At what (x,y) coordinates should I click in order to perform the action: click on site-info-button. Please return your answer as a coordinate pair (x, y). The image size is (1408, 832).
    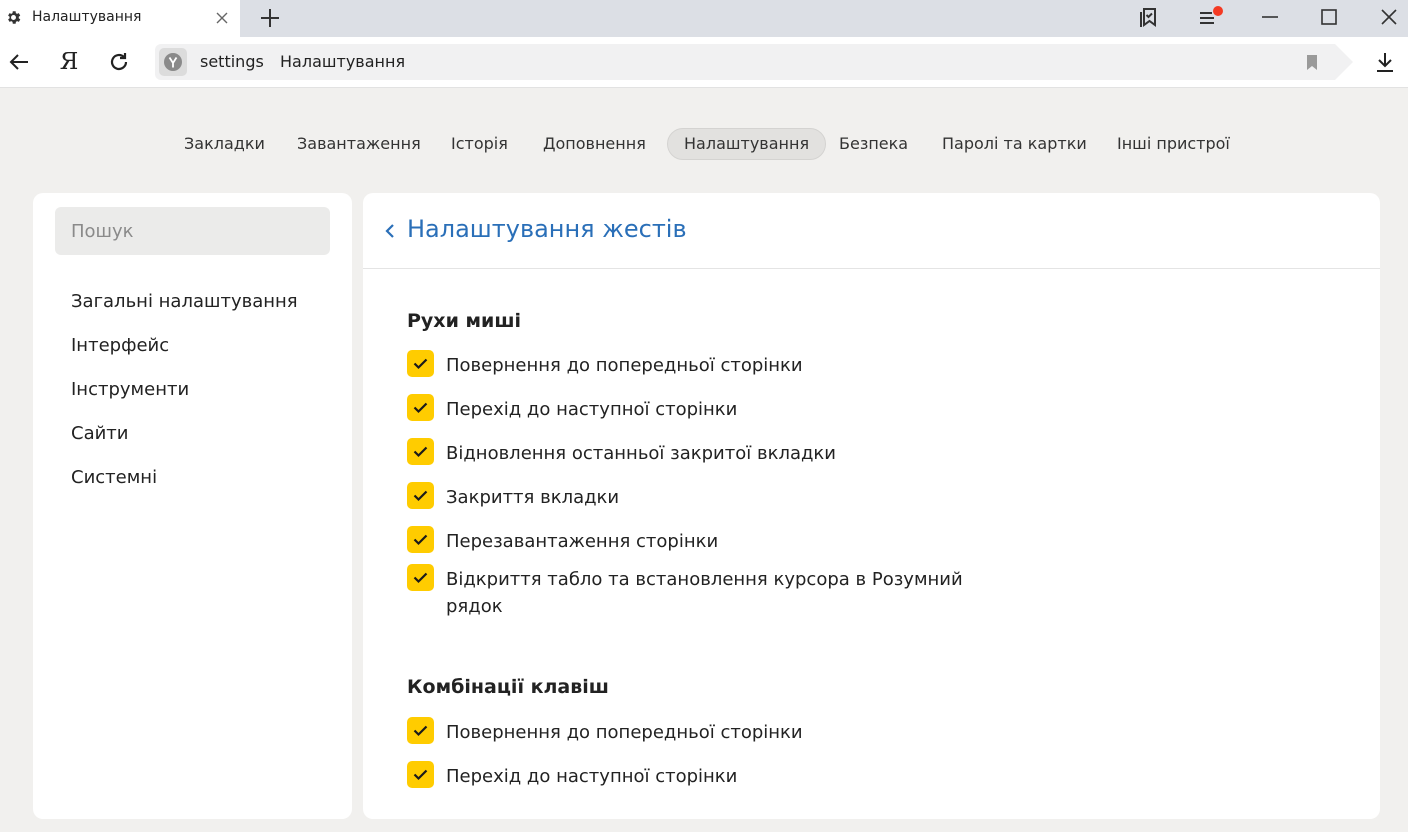
    Looking at the image, I should click on (173, 62).